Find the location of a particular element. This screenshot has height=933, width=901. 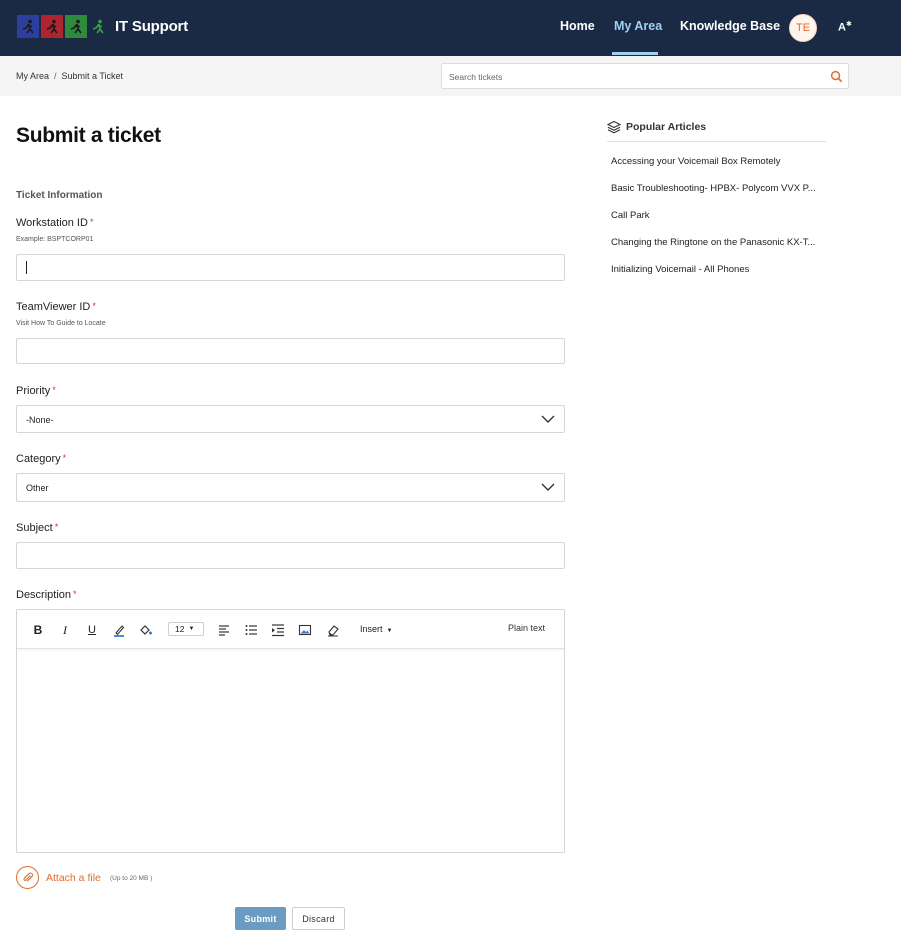

article-link: Initializing Voicemail - All Phones is located at coordinates (719, 277).